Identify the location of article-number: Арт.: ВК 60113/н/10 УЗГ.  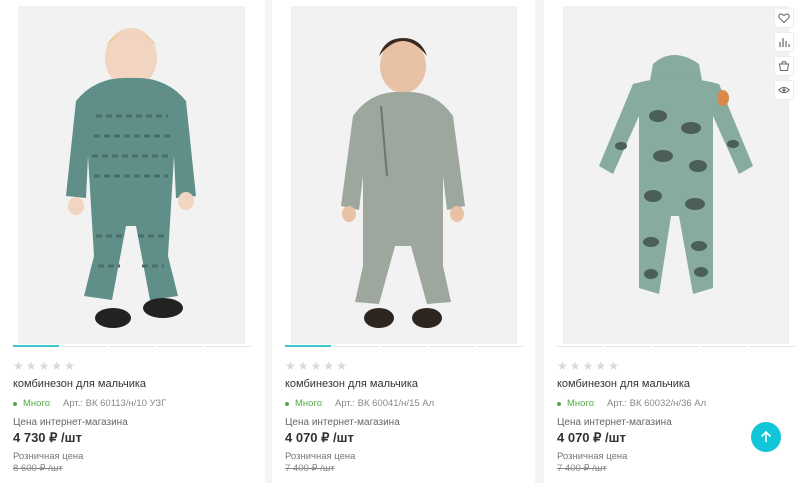
(114, 403).